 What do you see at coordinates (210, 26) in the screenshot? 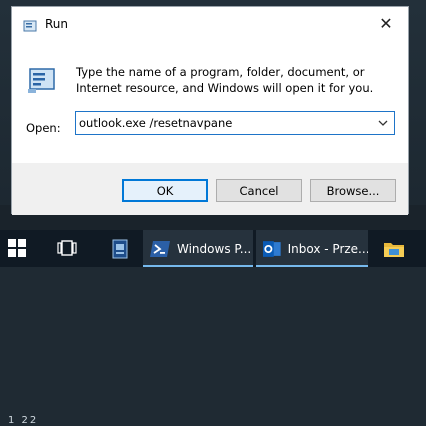
I see `title-bar: Run ✕` at bounding box center [210, 26].